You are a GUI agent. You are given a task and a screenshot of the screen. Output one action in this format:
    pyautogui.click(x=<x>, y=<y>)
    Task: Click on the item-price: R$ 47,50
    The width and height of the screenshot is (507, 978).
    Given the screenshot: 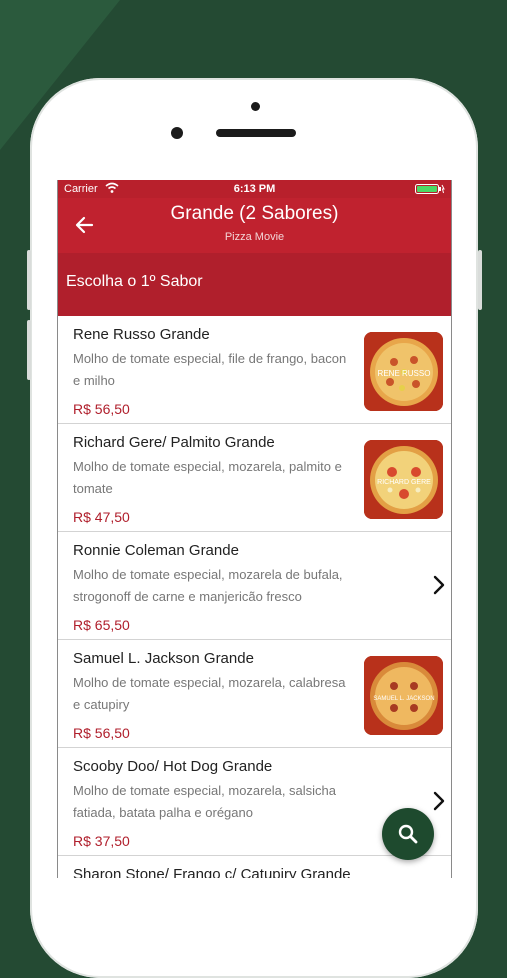 What is the action you would take?
    pyautogui.click(x=101, y=517)
    